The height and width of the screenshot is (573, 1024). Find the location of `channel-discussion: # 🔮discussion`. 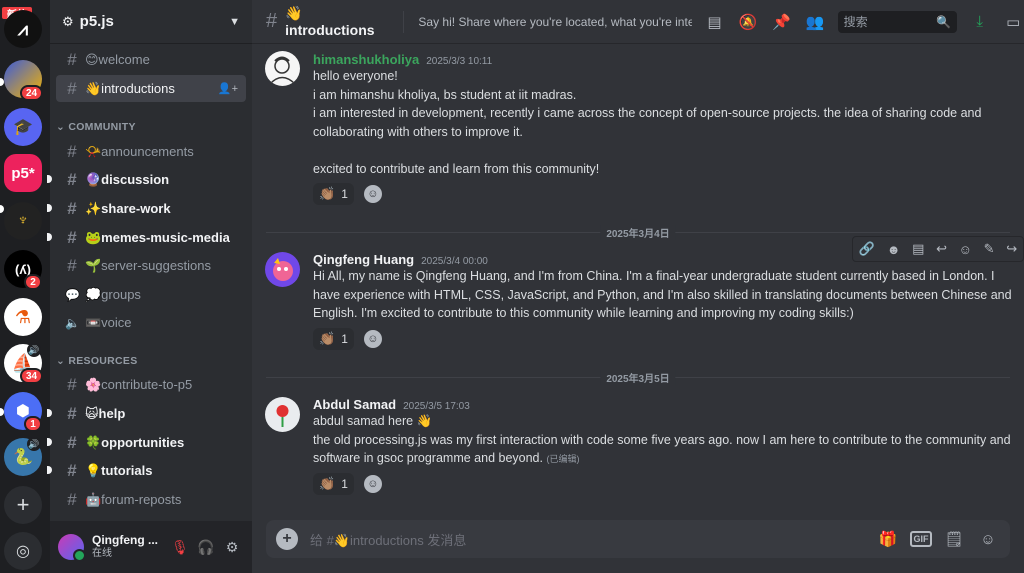

channel-discussion: # 🔮discussion is located at coordinates (151, 179).